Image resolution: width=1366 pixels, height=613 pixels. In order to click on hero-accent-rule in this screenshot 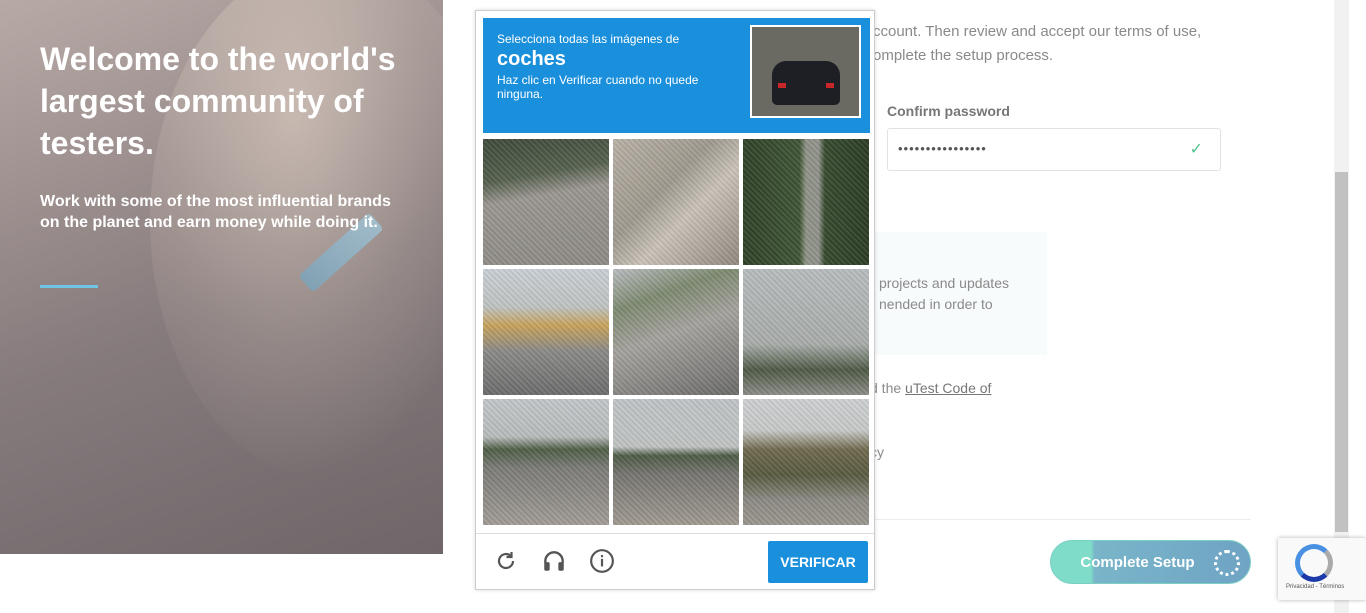, I will do `click(69, 286)`.